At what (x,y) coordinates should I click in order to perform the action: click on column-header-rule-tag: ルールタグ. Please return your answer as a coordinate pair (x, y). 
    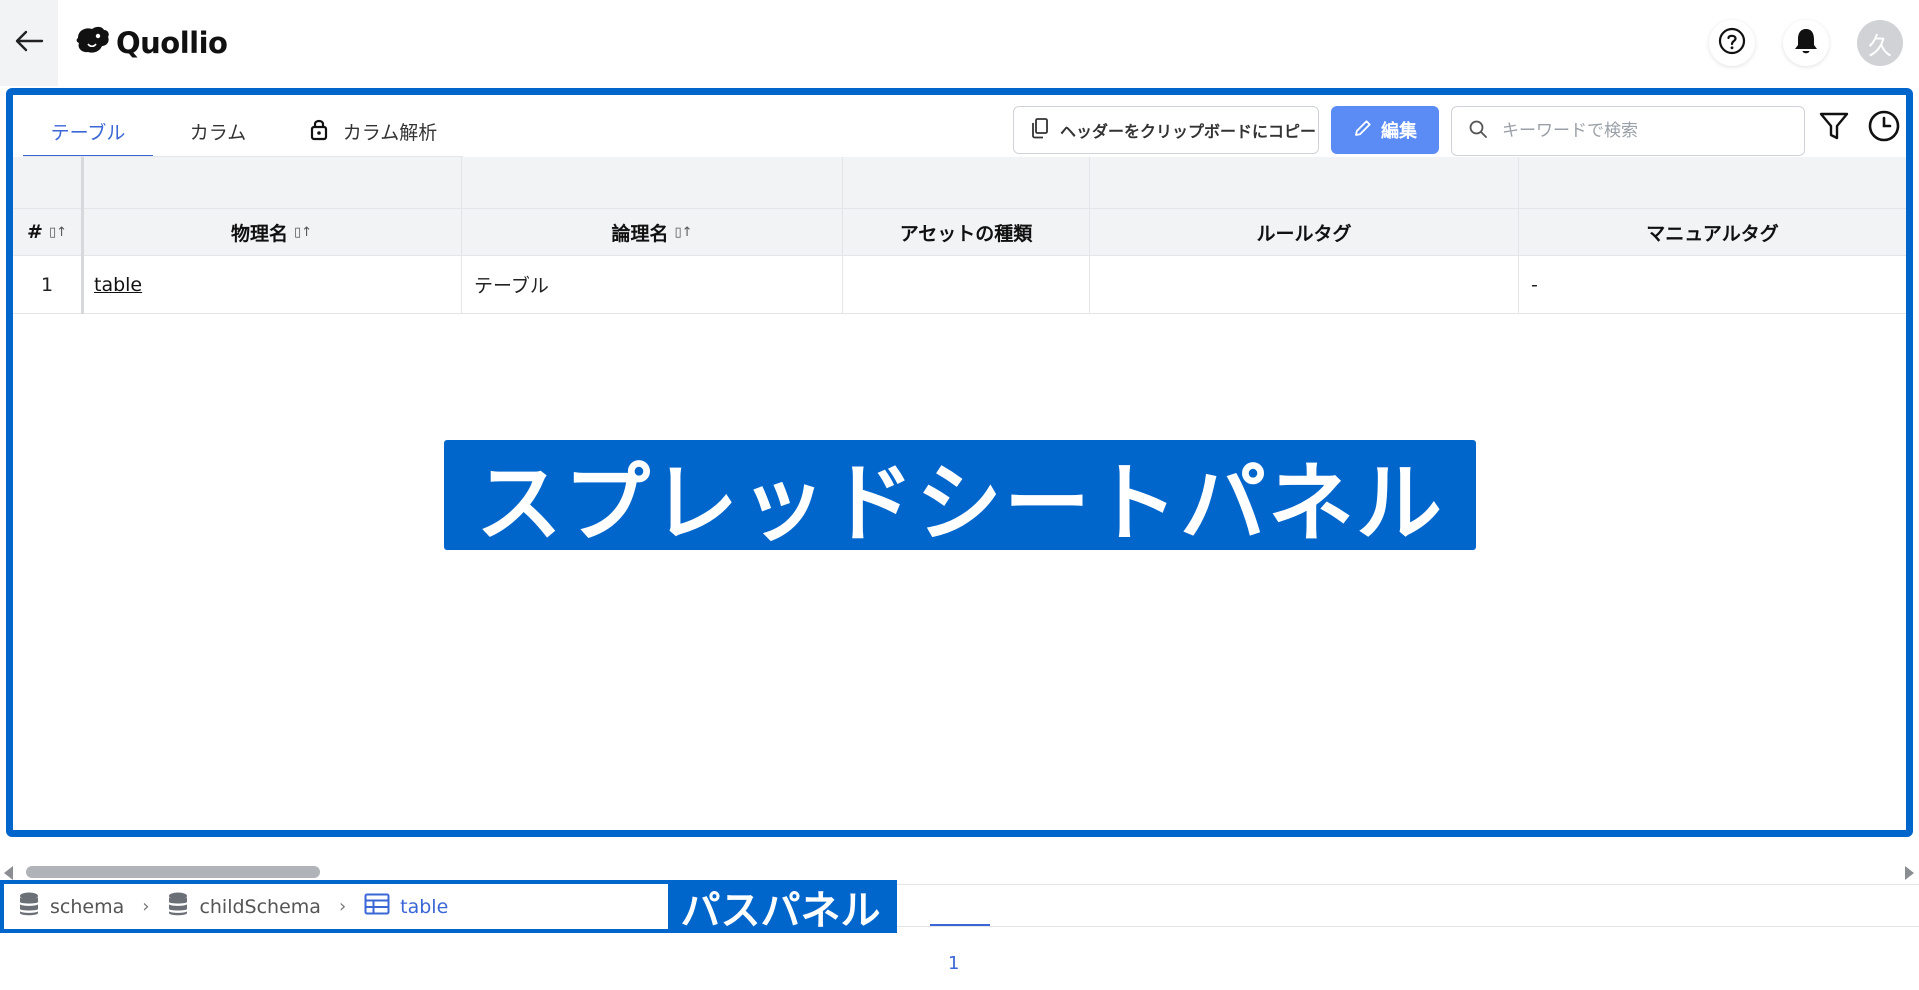
    Looking at the image, I should click on (1304, 232).